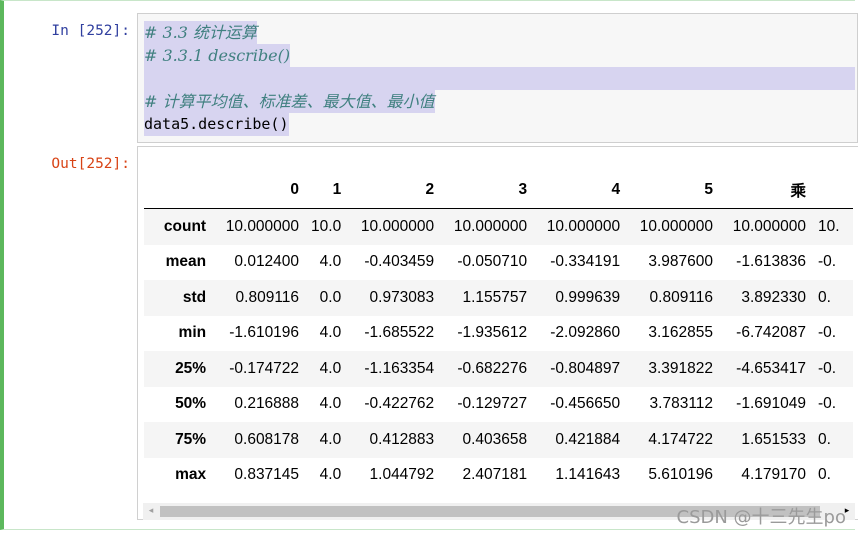  Describe the element at coordinates (773, 439) in the screenshot. I see `table-cell: 1.651533` at that location.